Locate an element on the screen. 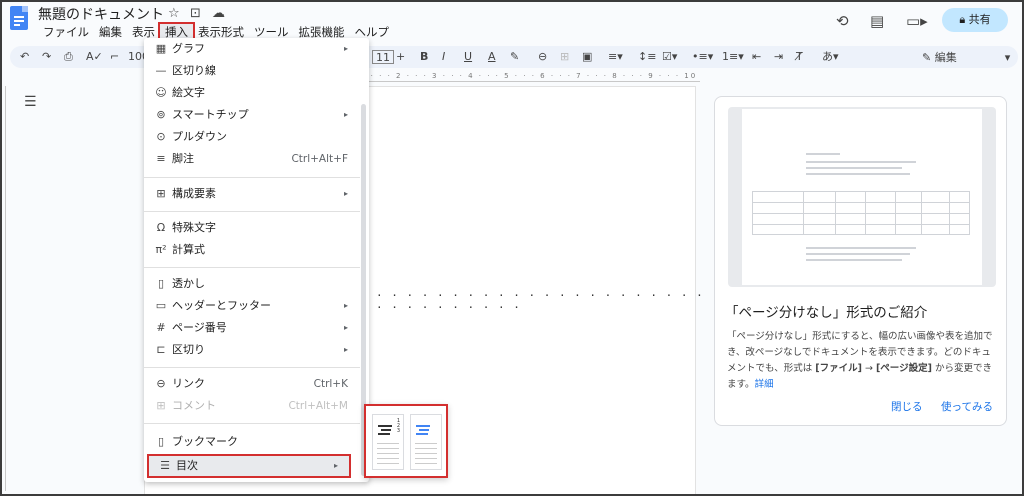 Image resolution: width=1024 pixels, height=496 pixels. vertical-ruler is located at coordinates (3, 288).